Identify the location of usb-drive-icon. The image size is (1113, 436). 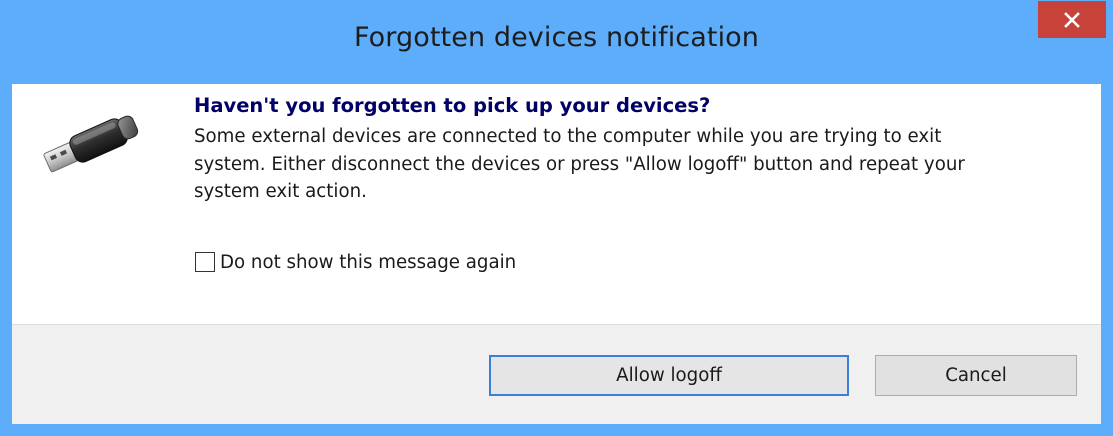
(91, 144).